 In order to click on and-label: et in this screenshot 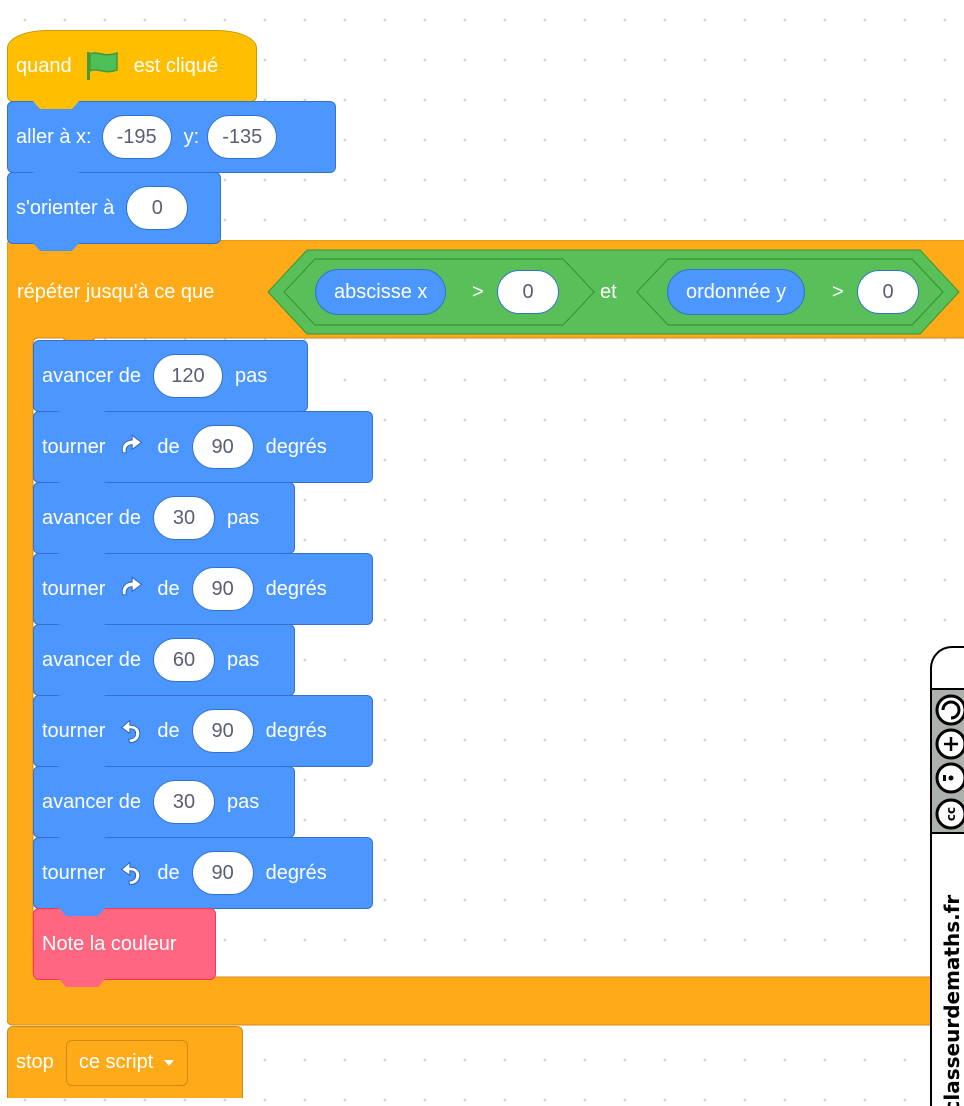, I will do `click(608, 292)`.